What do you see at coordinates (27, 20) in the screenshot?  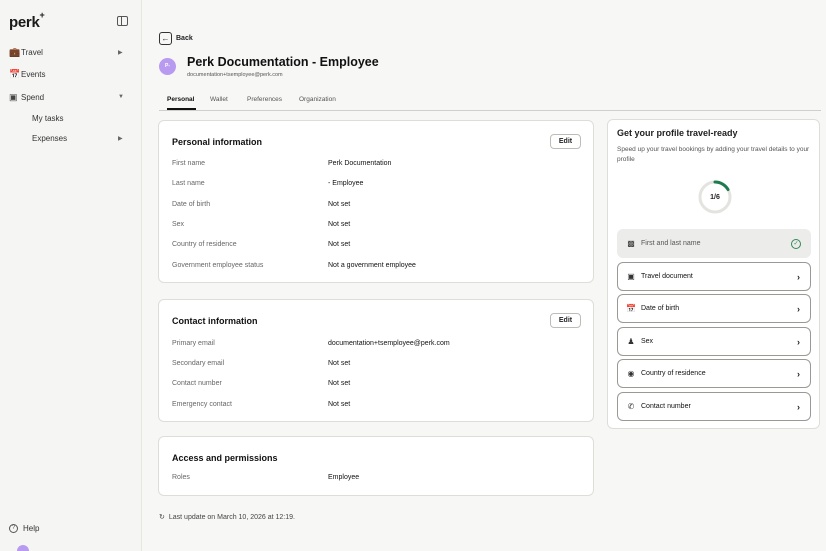 I see `perk-logo: perk+` at bounding box center [27, 20].